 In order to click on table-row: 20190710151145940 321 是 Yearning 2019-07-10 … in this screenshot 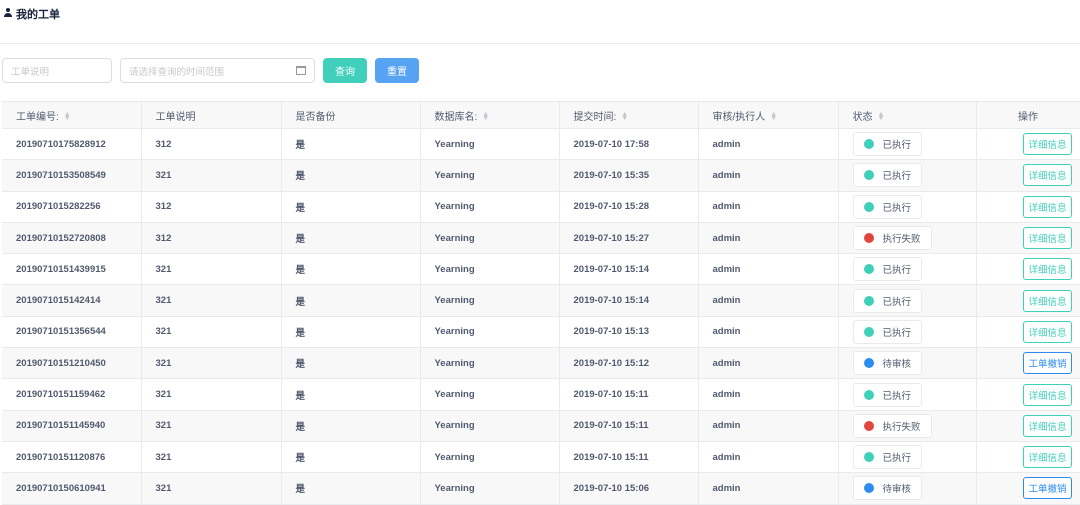, I will do `click(541, 426)`.